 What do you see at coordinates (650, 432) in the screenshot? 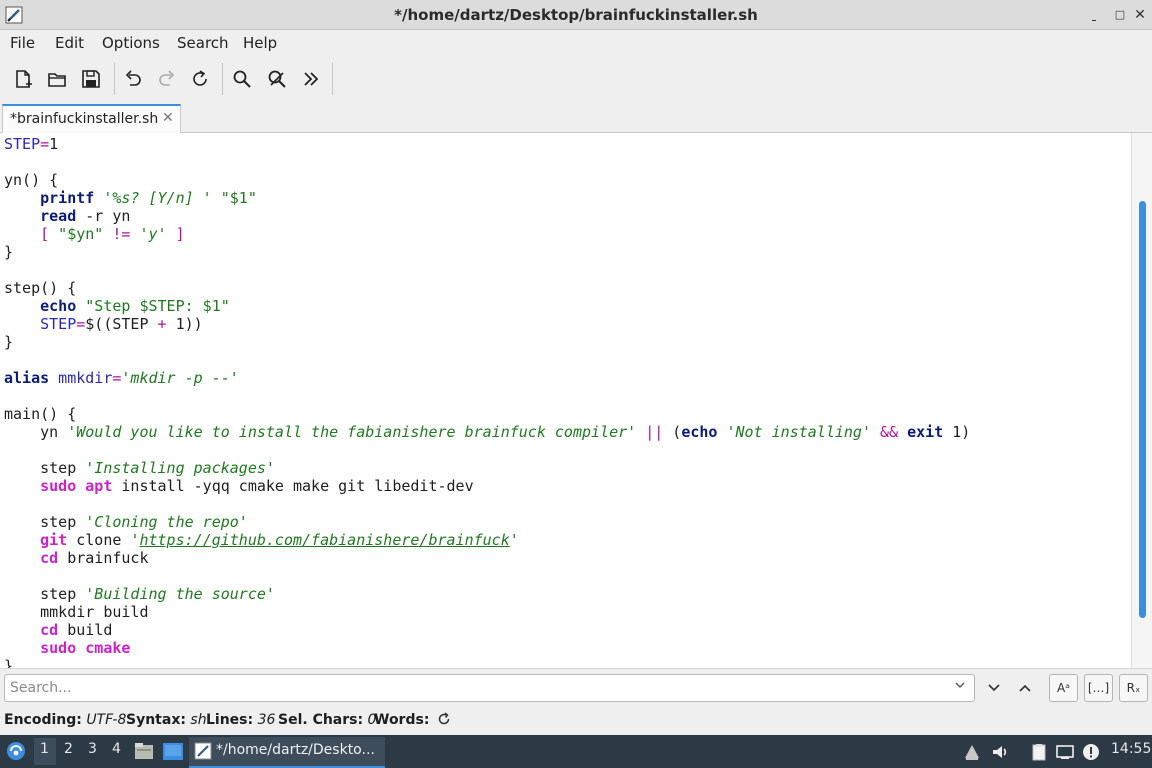
I see `code-token: ||` at bounding box center [650, 432].